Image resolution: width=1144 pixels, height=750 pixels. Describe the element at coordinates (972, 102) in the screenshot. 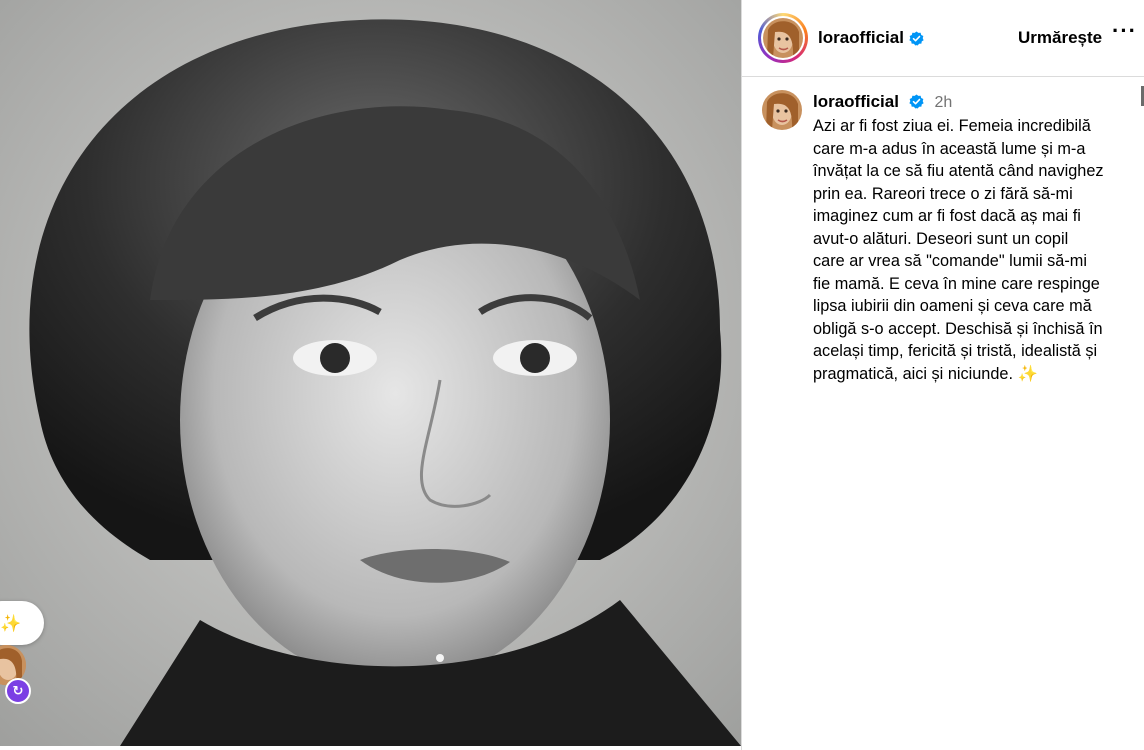

I see `caption-header: loraofficial 2h` at that location.